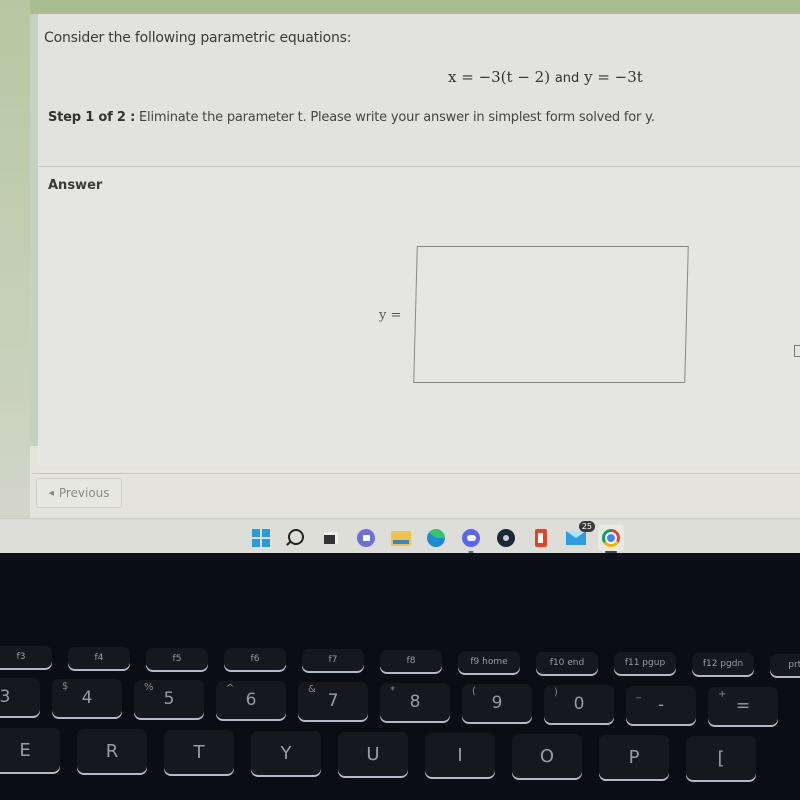 Image resolution: width=800 pixels, height=800 pixels. I want to click on key-E: E, so click(30, 750).